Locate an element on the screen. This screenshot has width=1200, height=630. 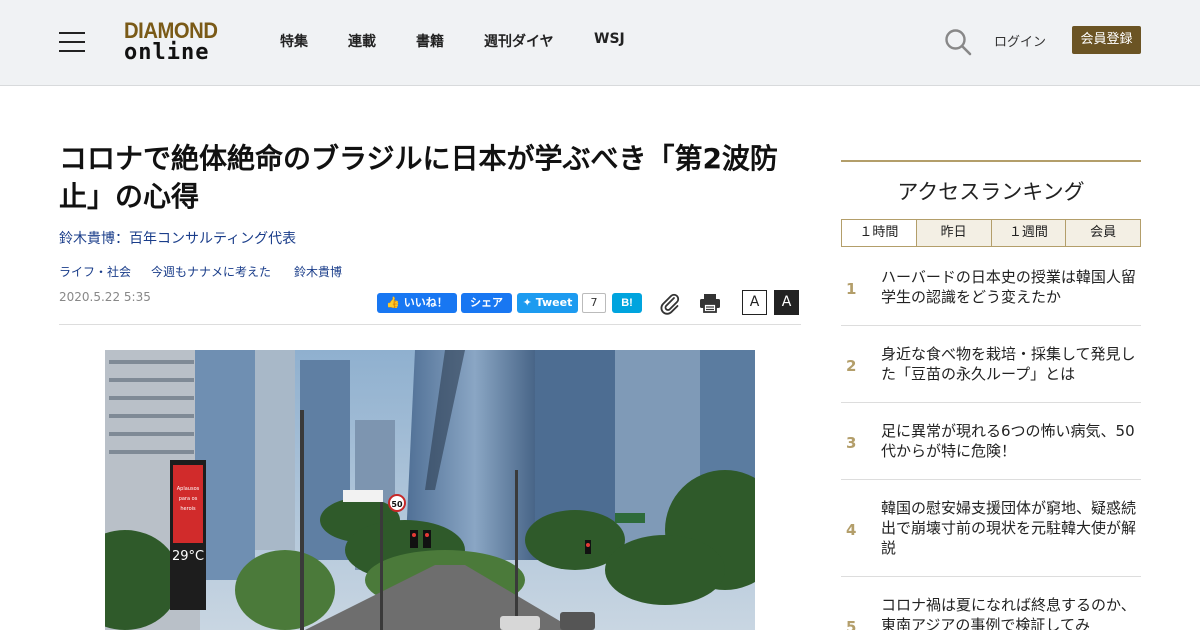
publish-date: 2020.5.22 5:35 is located at coordinates (105, 297).